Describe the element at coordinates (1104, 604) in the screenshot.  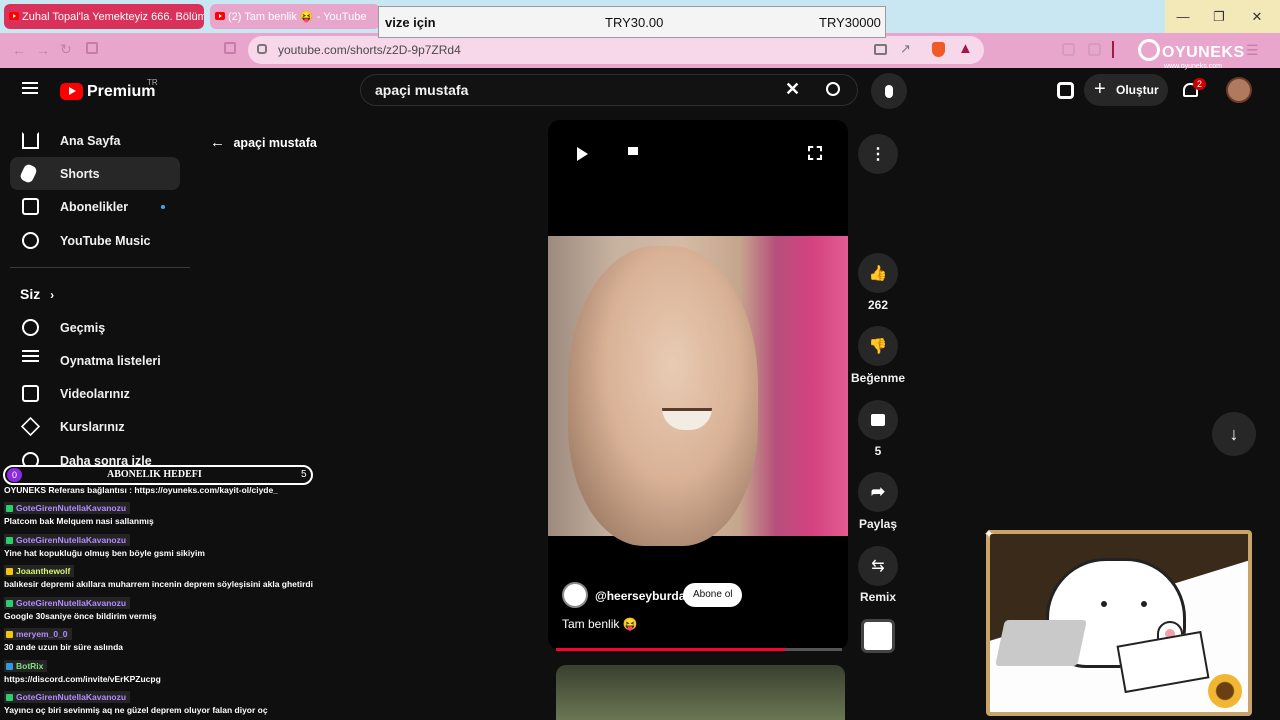
I see `cat-eye-left` at that location.